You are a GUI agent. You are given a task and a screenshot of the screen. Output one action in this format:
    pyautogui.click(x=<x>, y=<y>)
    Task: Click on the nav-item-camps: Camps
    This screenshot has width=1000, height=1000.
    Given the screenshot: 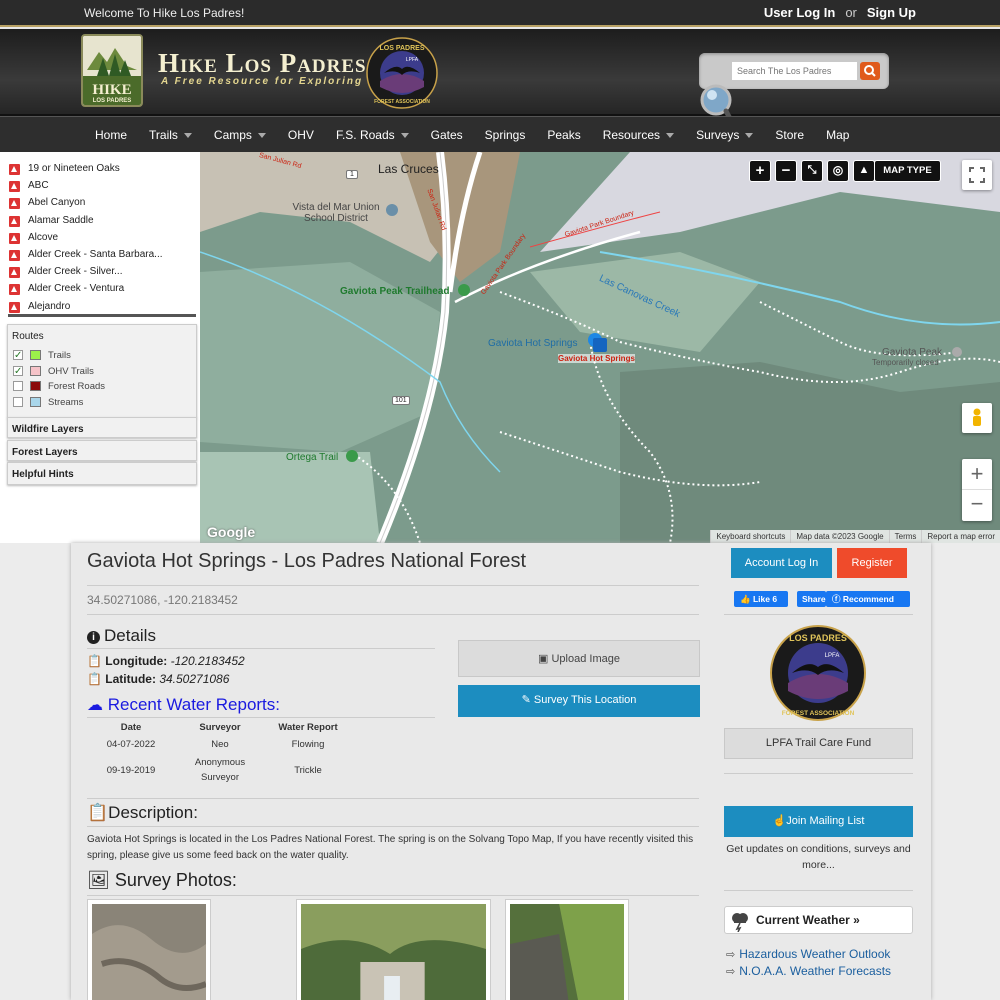 What is the action you would take?
    pyautogui.click(x=240, y=135)
    